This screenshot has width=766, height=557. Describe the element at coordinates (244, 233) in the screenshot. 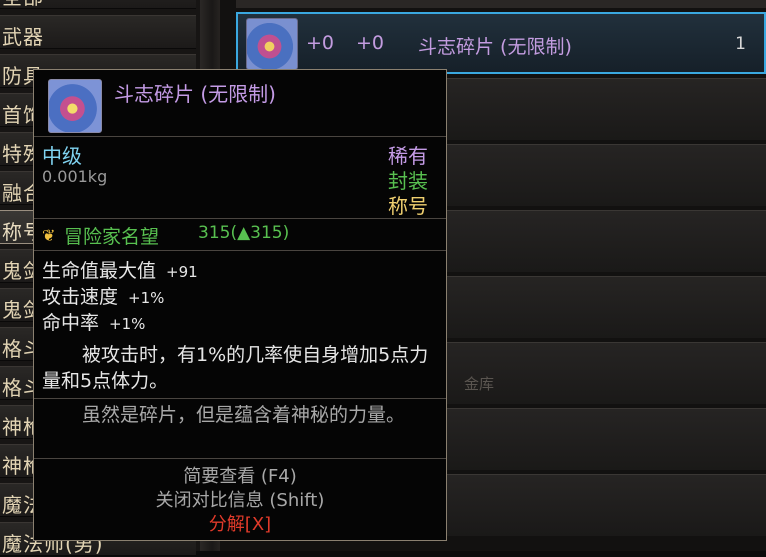

I see `tooltip-reputation-value: 315(▲315)` at that location.